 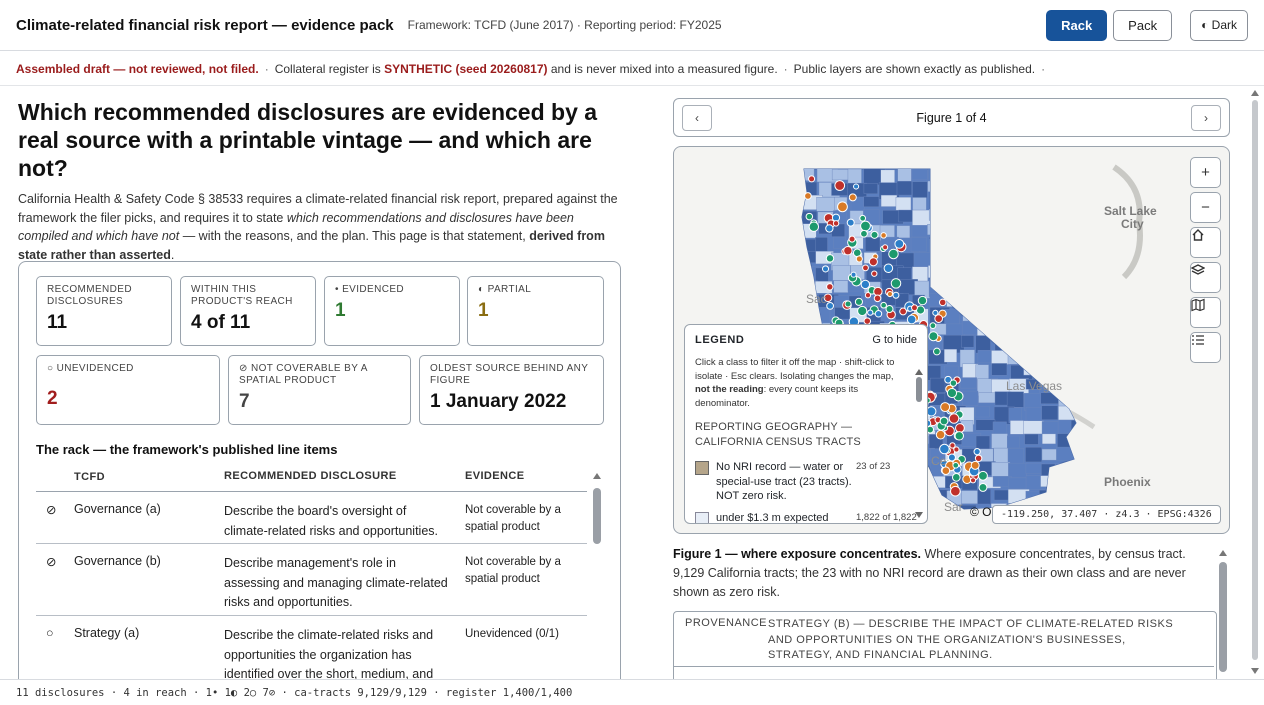 I want to click on page-scroll-track, so click(x=1255, y=383).